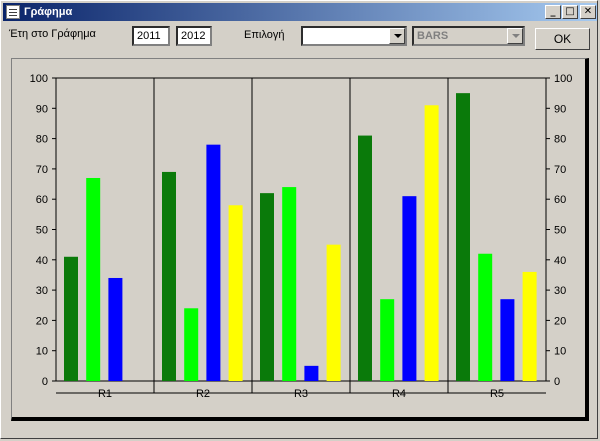  What do you see at coordinates (105, 394) in the screenshot?
I see `x-tick-label: R1` at bounding box center [105, 394].